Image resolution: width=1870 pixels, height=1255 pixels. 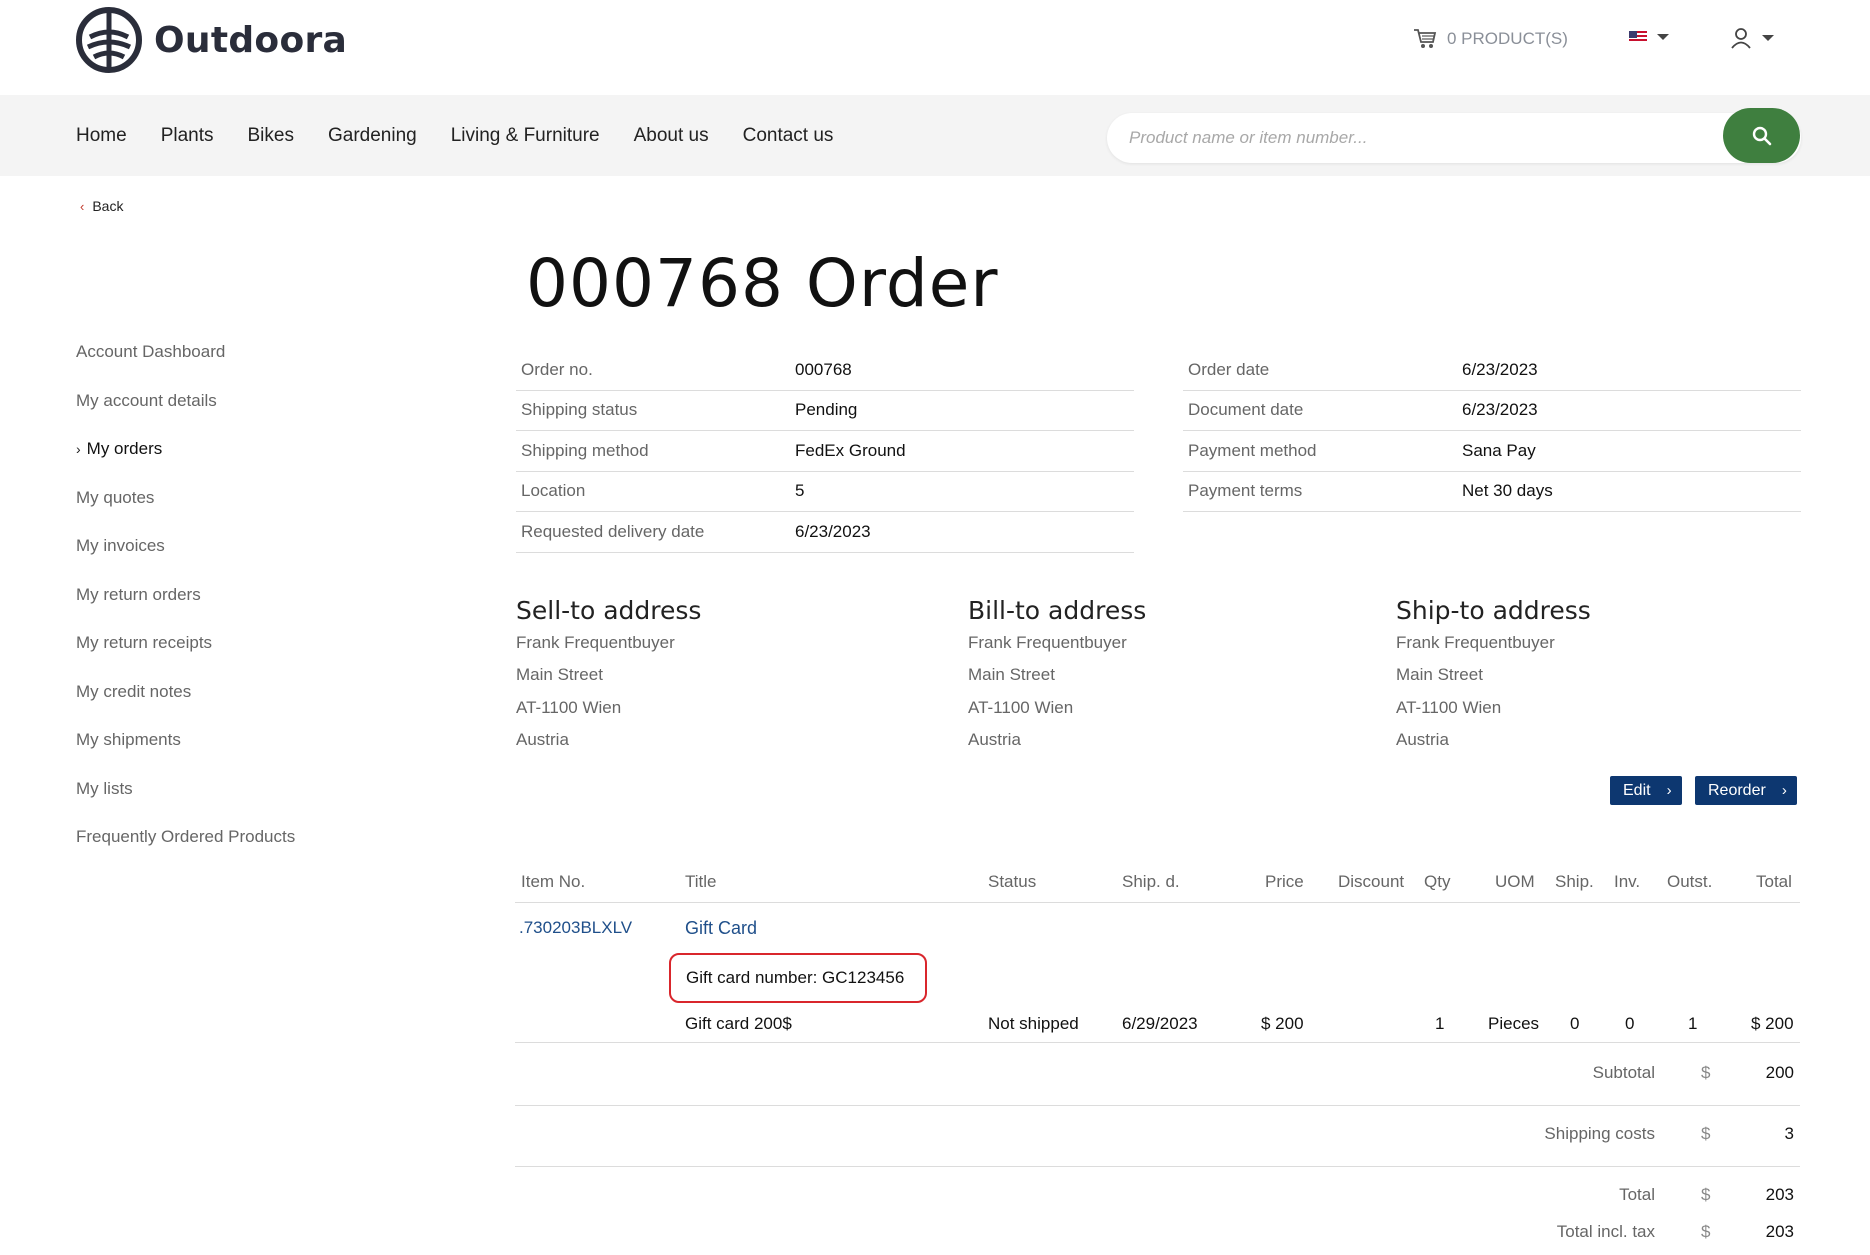 I want to click on back-link: ‹ Back, so click(x=101, y=206).